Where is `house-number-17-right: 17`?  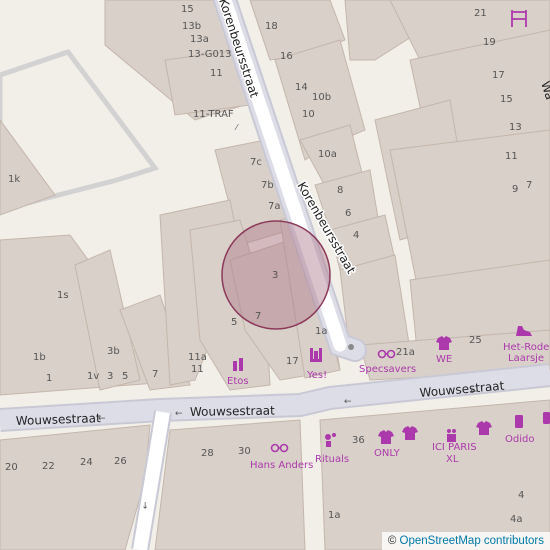 house-number-17-right: 17 is located at coordinates (498, 75).